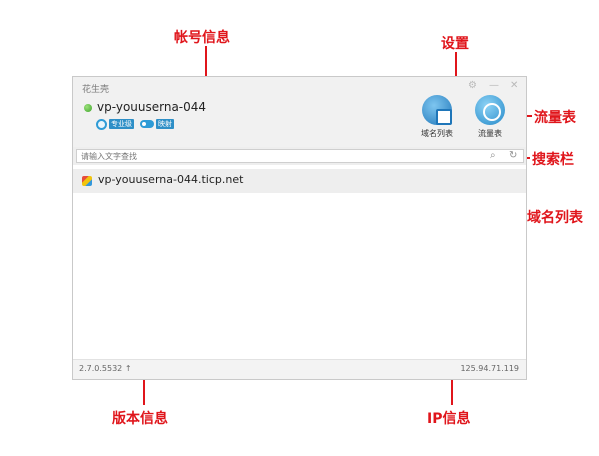 The width and height of the screenshot is (599, 456). Describe the element at coordinates (553, 160) in the screenshot. I see `annotation-search-bar: 搜索栏` at that location.